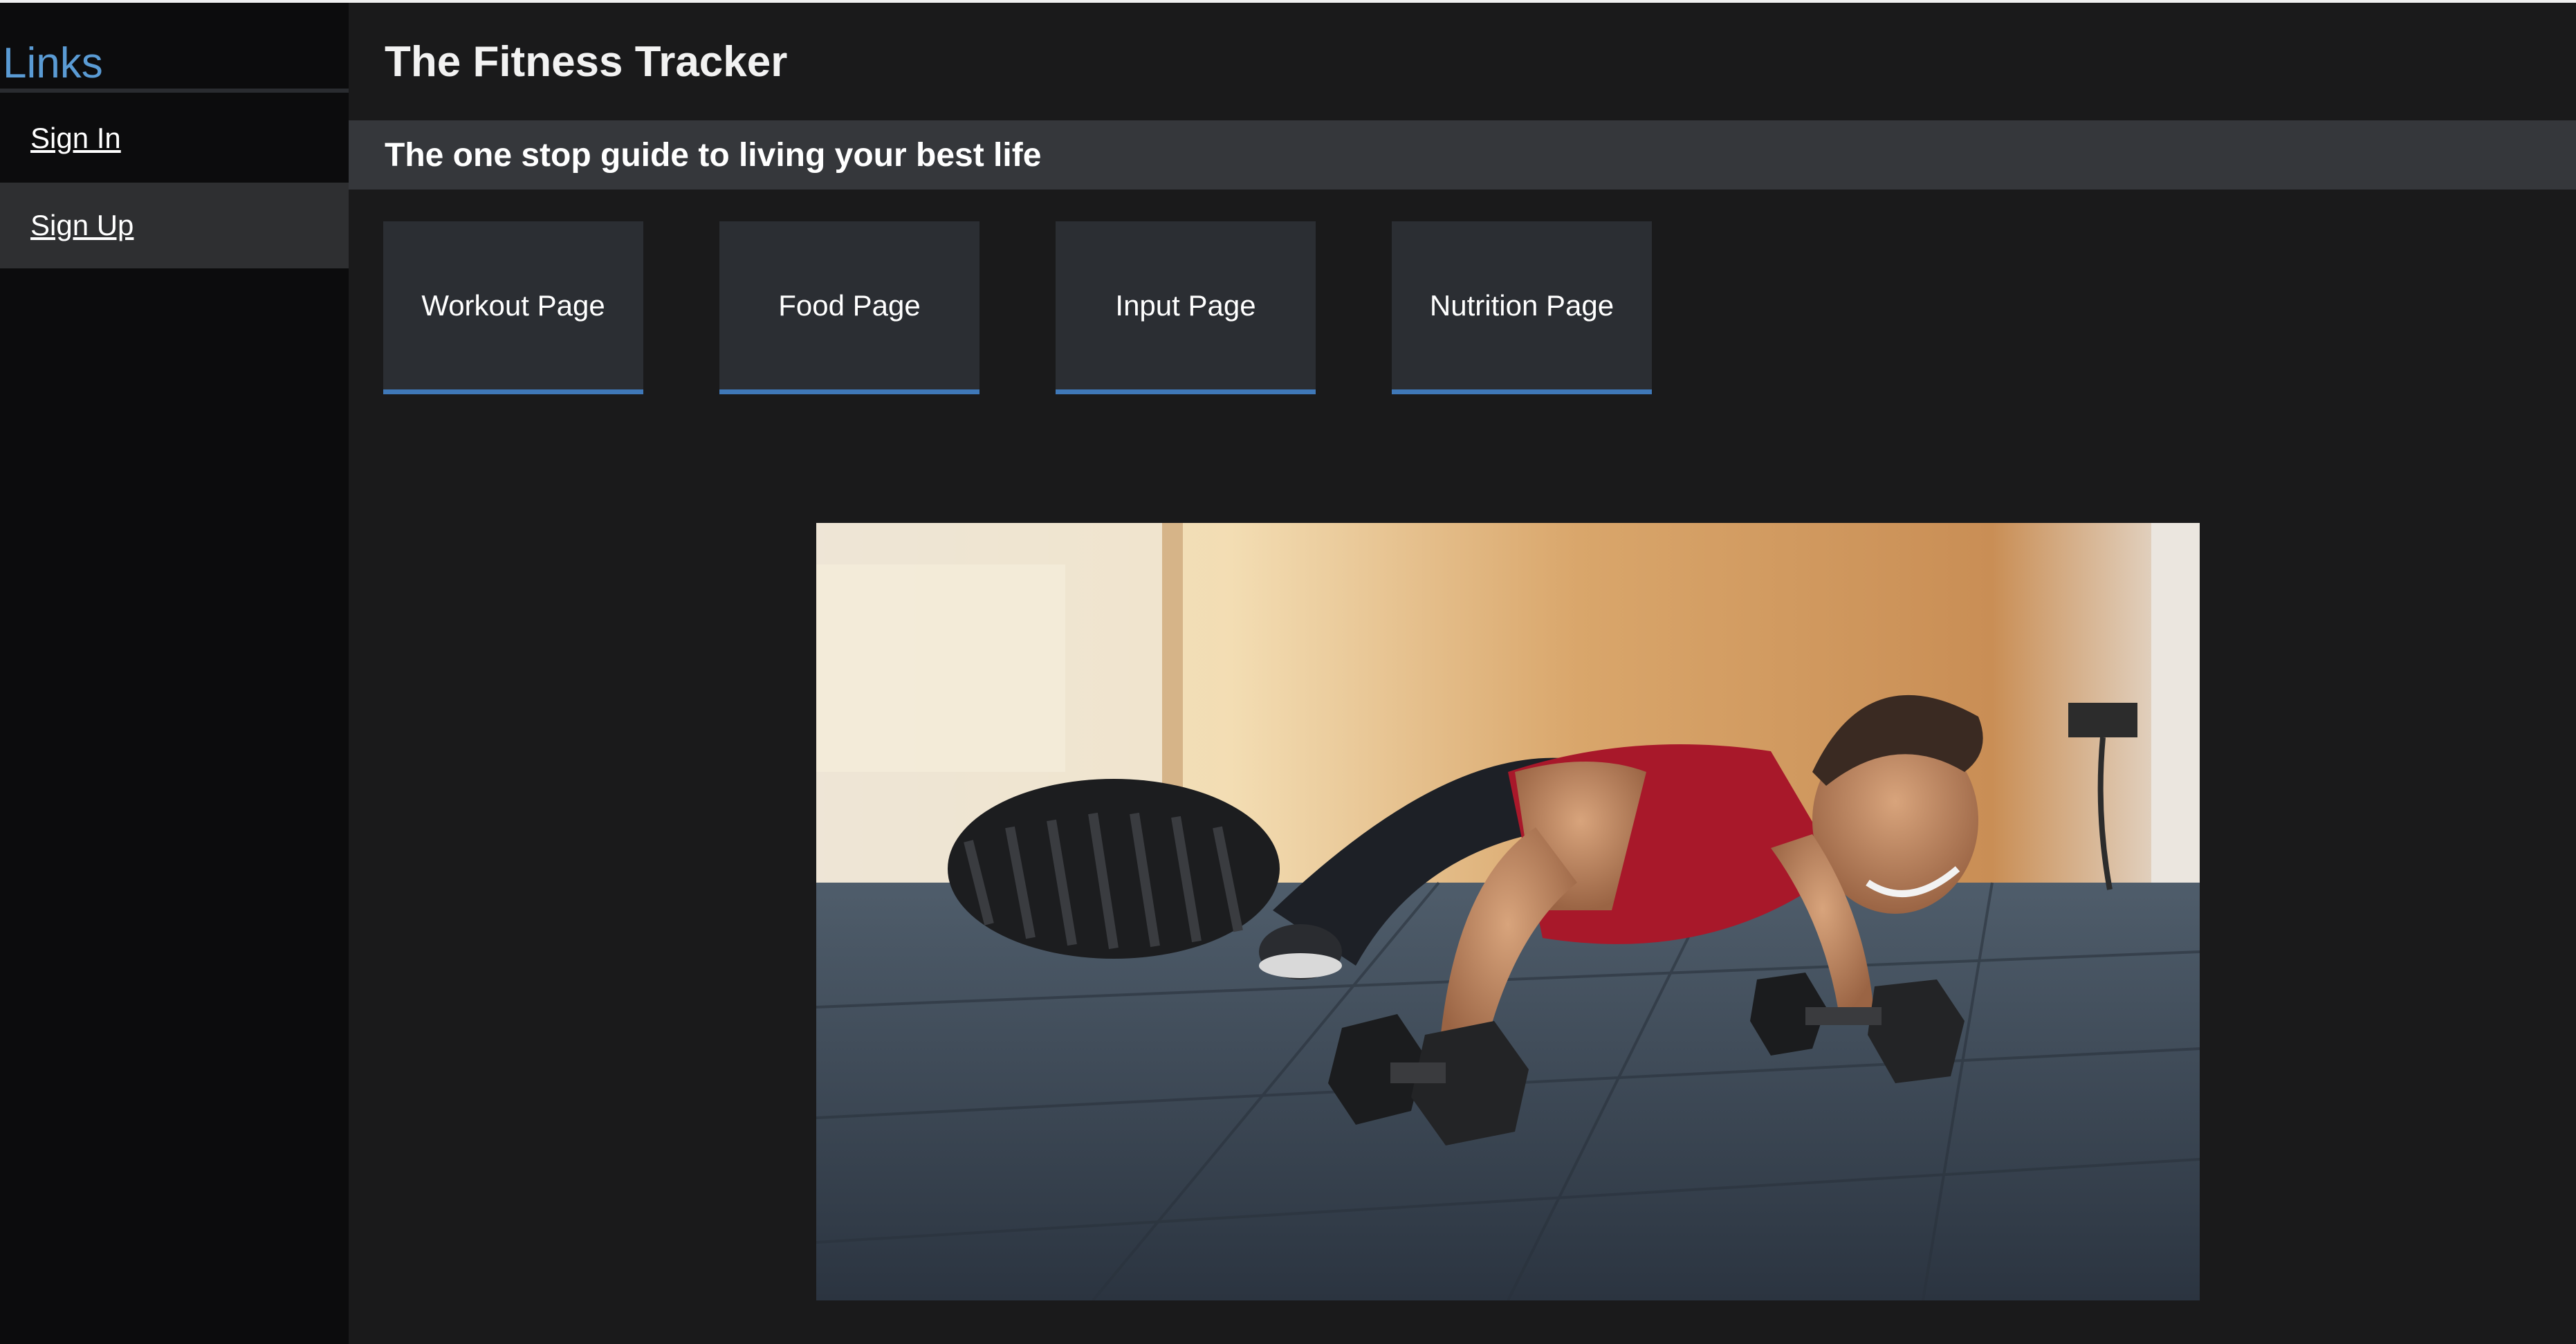 This screenshot has height=1344, width=2576. What do you see at coordinates (174, 138) in the screenshot?
I see `sign-in-link: Sign In` at bounding box center [174, 138].